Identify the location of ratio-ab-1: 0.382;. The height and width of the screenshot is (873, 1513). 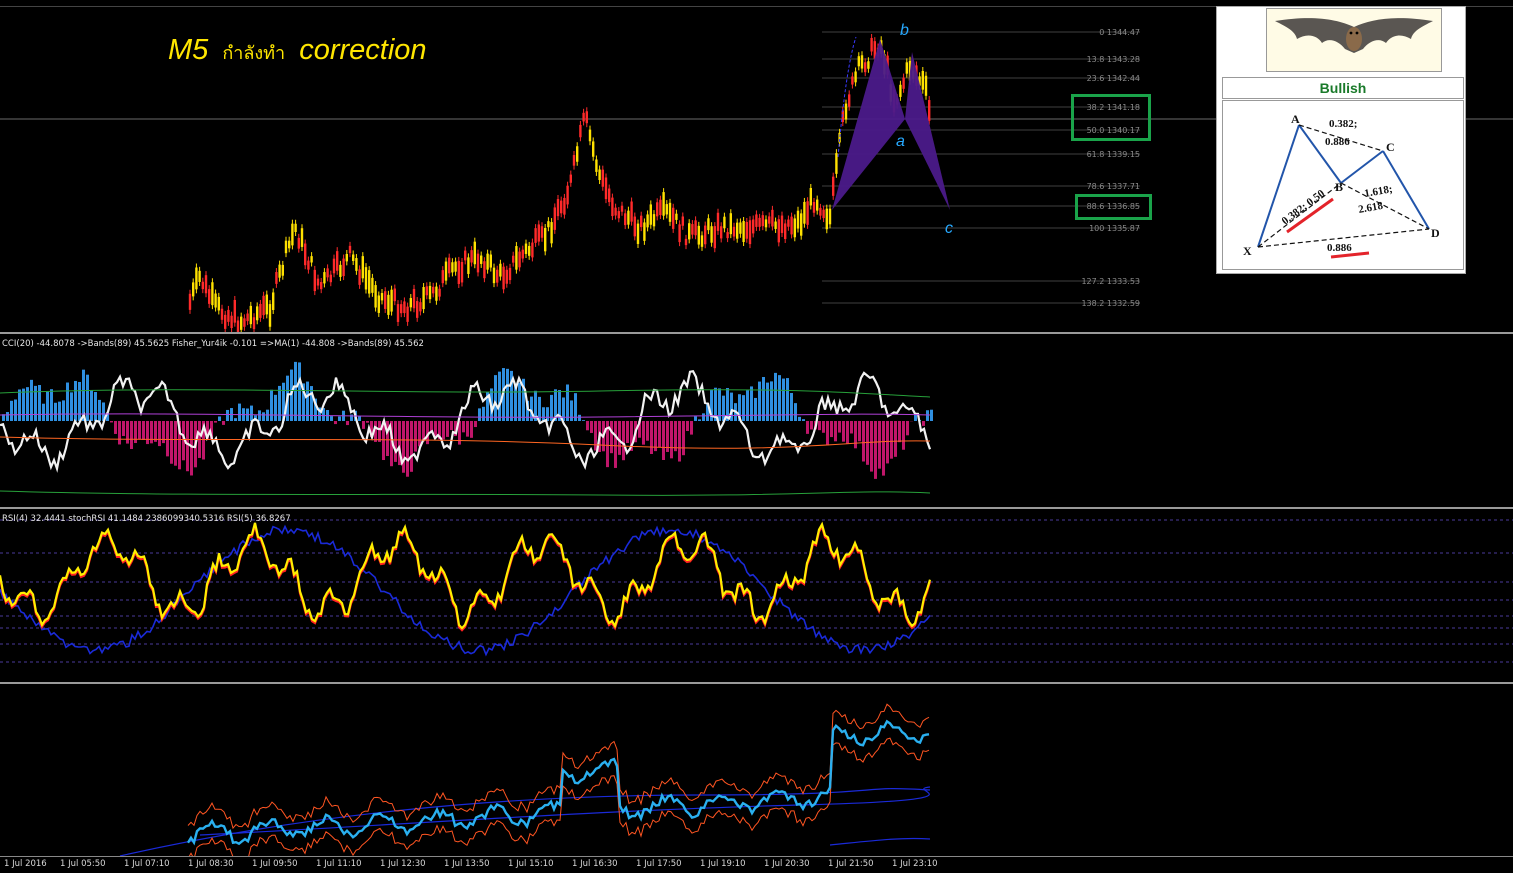
(1343, 124).